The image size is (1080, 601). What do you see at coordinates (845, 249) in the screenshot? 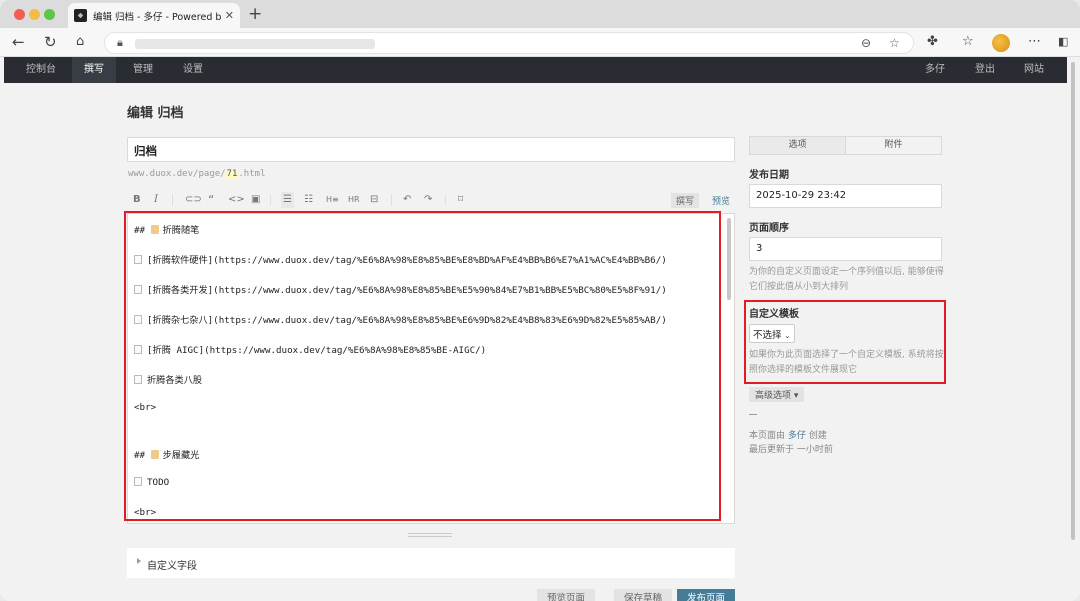
I see `page-order-input: 3` at bounding box center [845, 249].